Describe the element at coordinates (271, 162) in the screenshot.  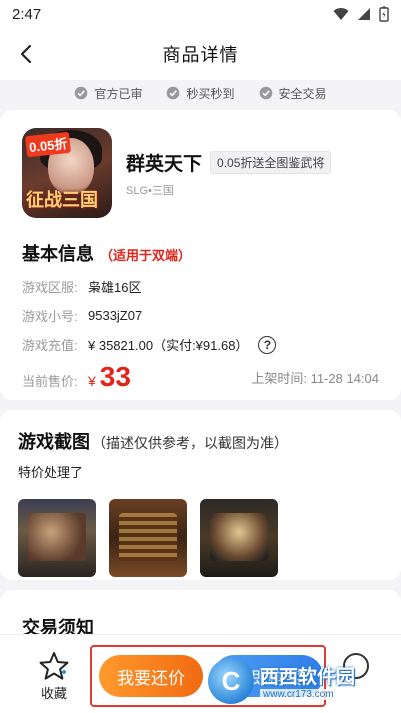
I see `discount-badge: 0.05折送全图鉴武将` at that location.